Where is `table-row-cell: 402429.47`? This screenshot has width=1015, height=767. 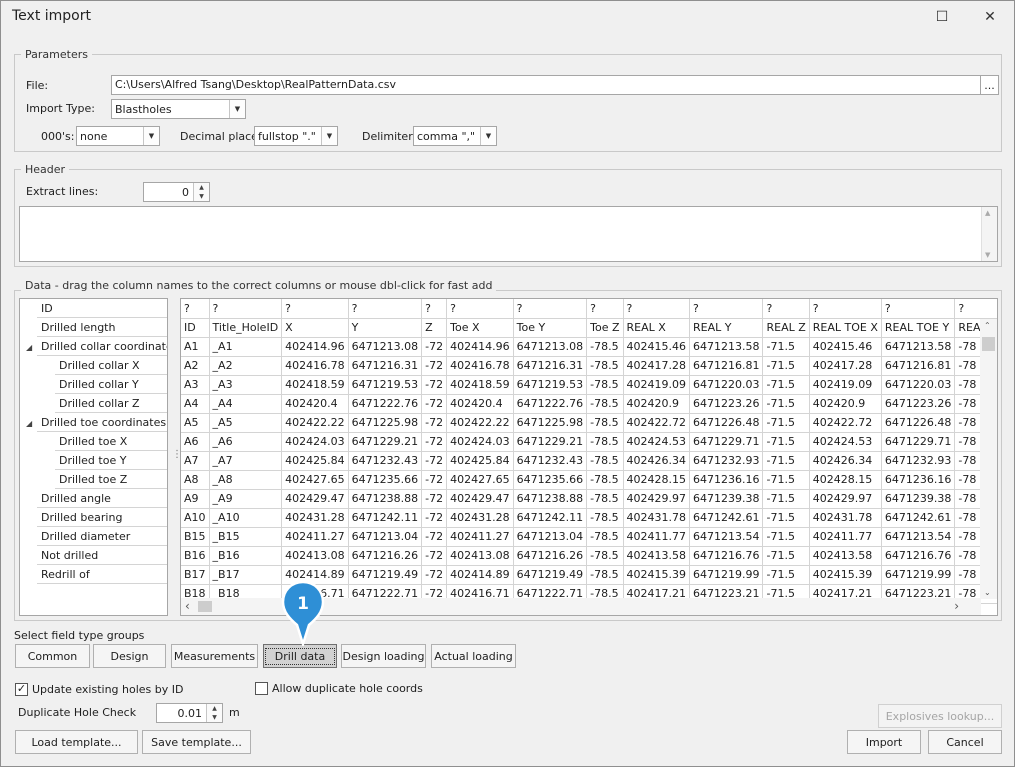
table-row-cell: 402429.47 is located at coordinates (480, 499).